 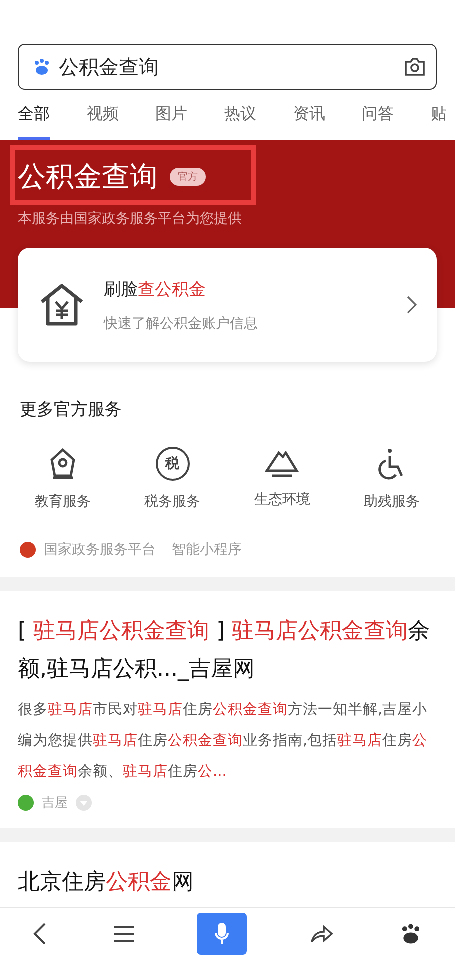 I want to click on camera-icon, so click(x=415, y=67).